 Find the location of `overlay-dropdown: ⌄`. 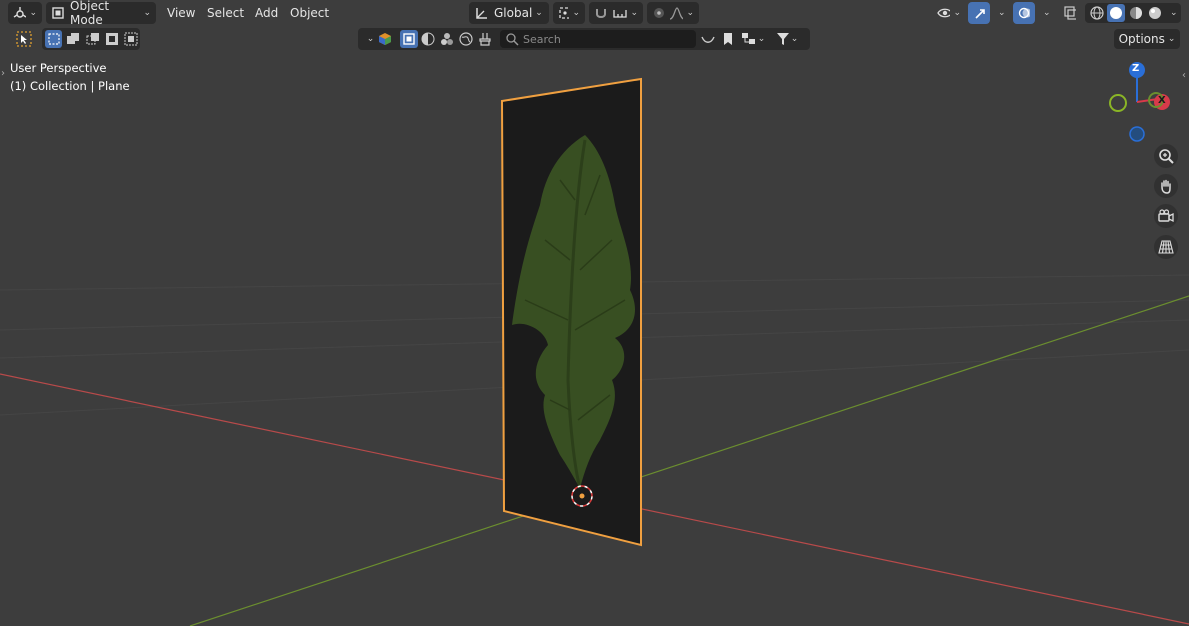

overlay-dropdown: ⌄ is located at coordinates (1043, 13).